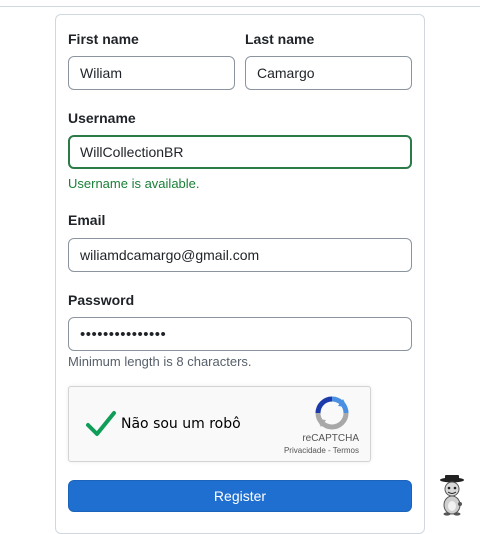  I want to click on last-name-label: Last name, so click(280, 39).